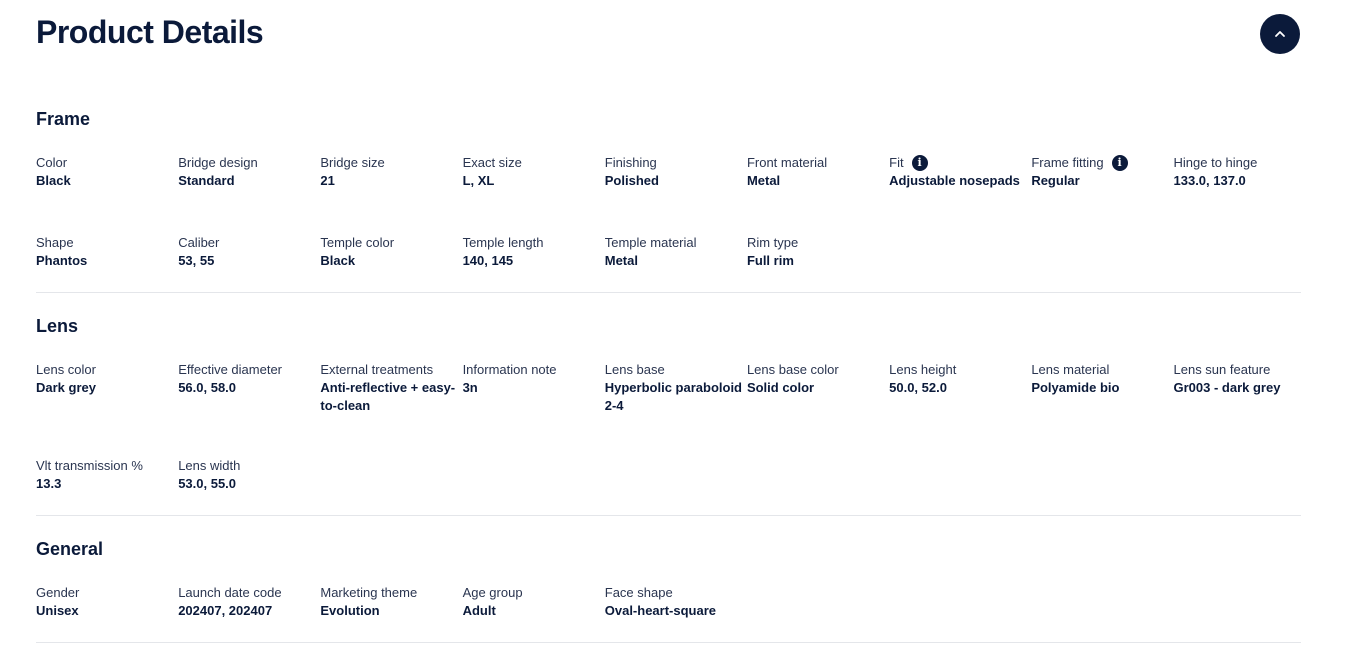 The image size is (1345, 670). What do you see at coordinates (1222, 369) in the screenshot?
I see `spec-label: Lens sun feature` at bounding box center [1222, 369].